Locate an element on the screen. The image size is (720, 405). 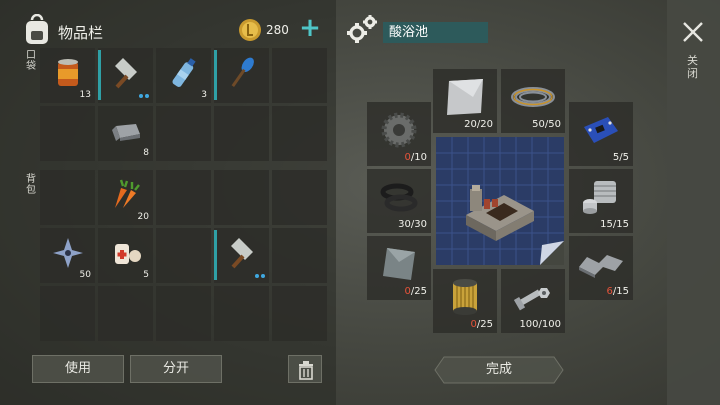
carrot-icon is located at coordinates (127, 194).